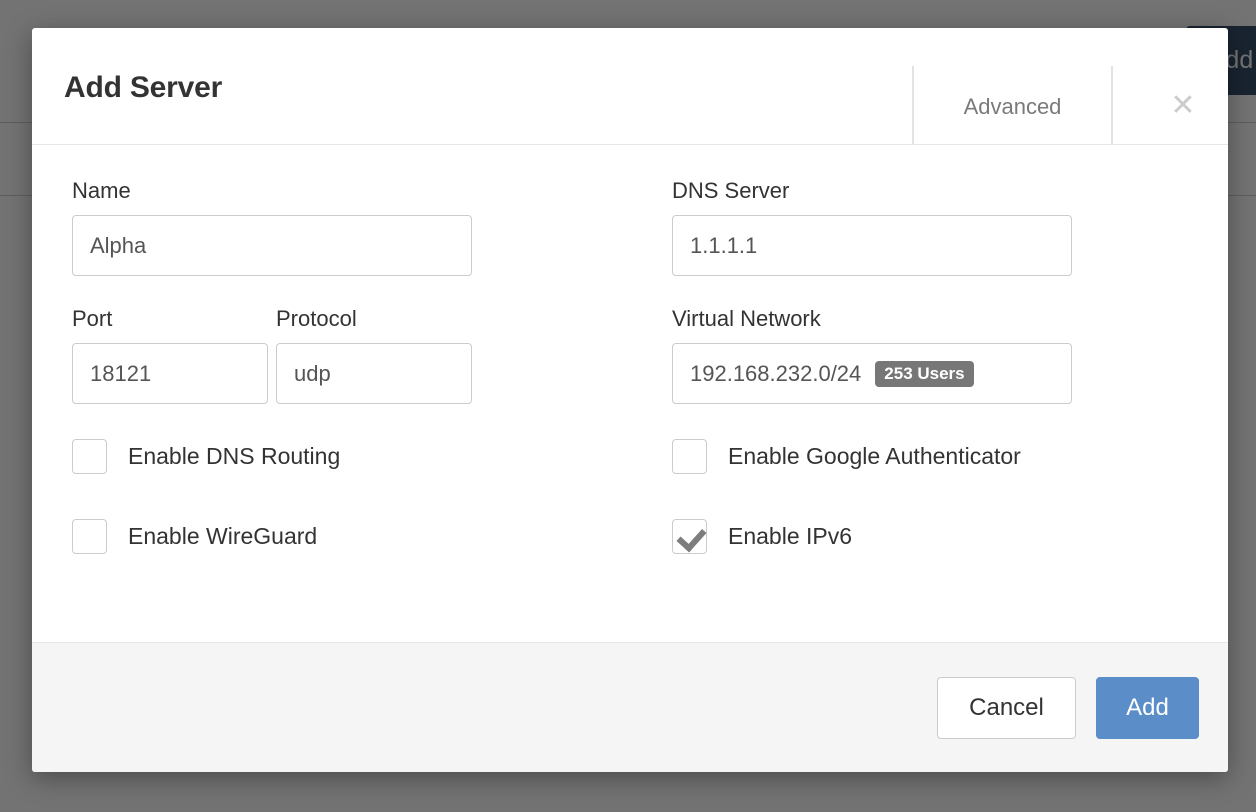 This screenshot has width=1256, height=812. What do you see at coordinates (234, 455) in the screenshot?
I see `checkbox-label: Enable DNS Routing` at bounding box center [234, 455].